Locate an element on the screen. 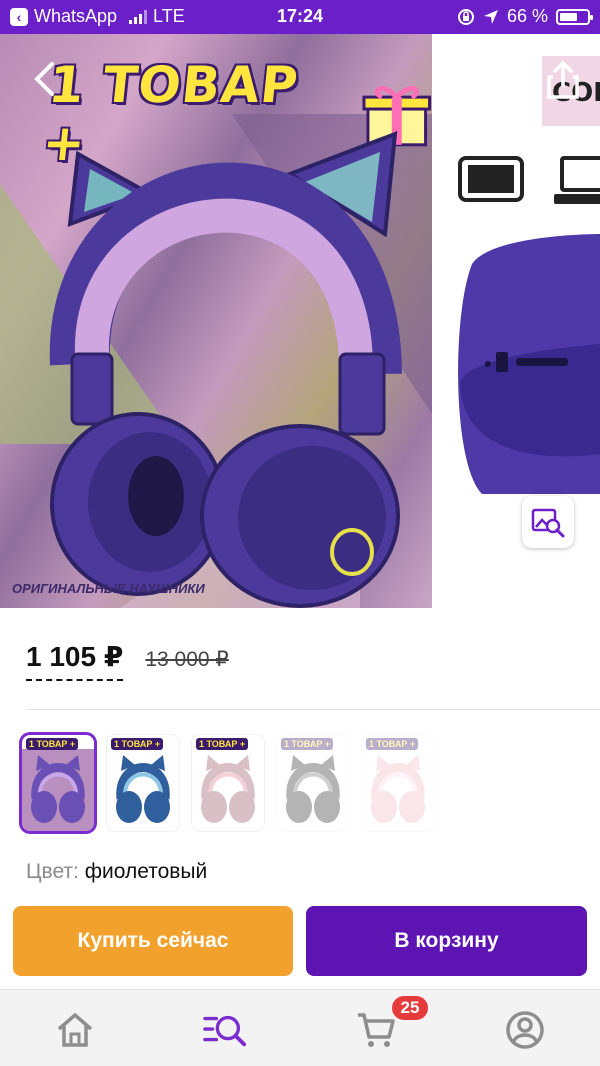  old-price: 13 000 ₽ is located at coordinates (187, 659).